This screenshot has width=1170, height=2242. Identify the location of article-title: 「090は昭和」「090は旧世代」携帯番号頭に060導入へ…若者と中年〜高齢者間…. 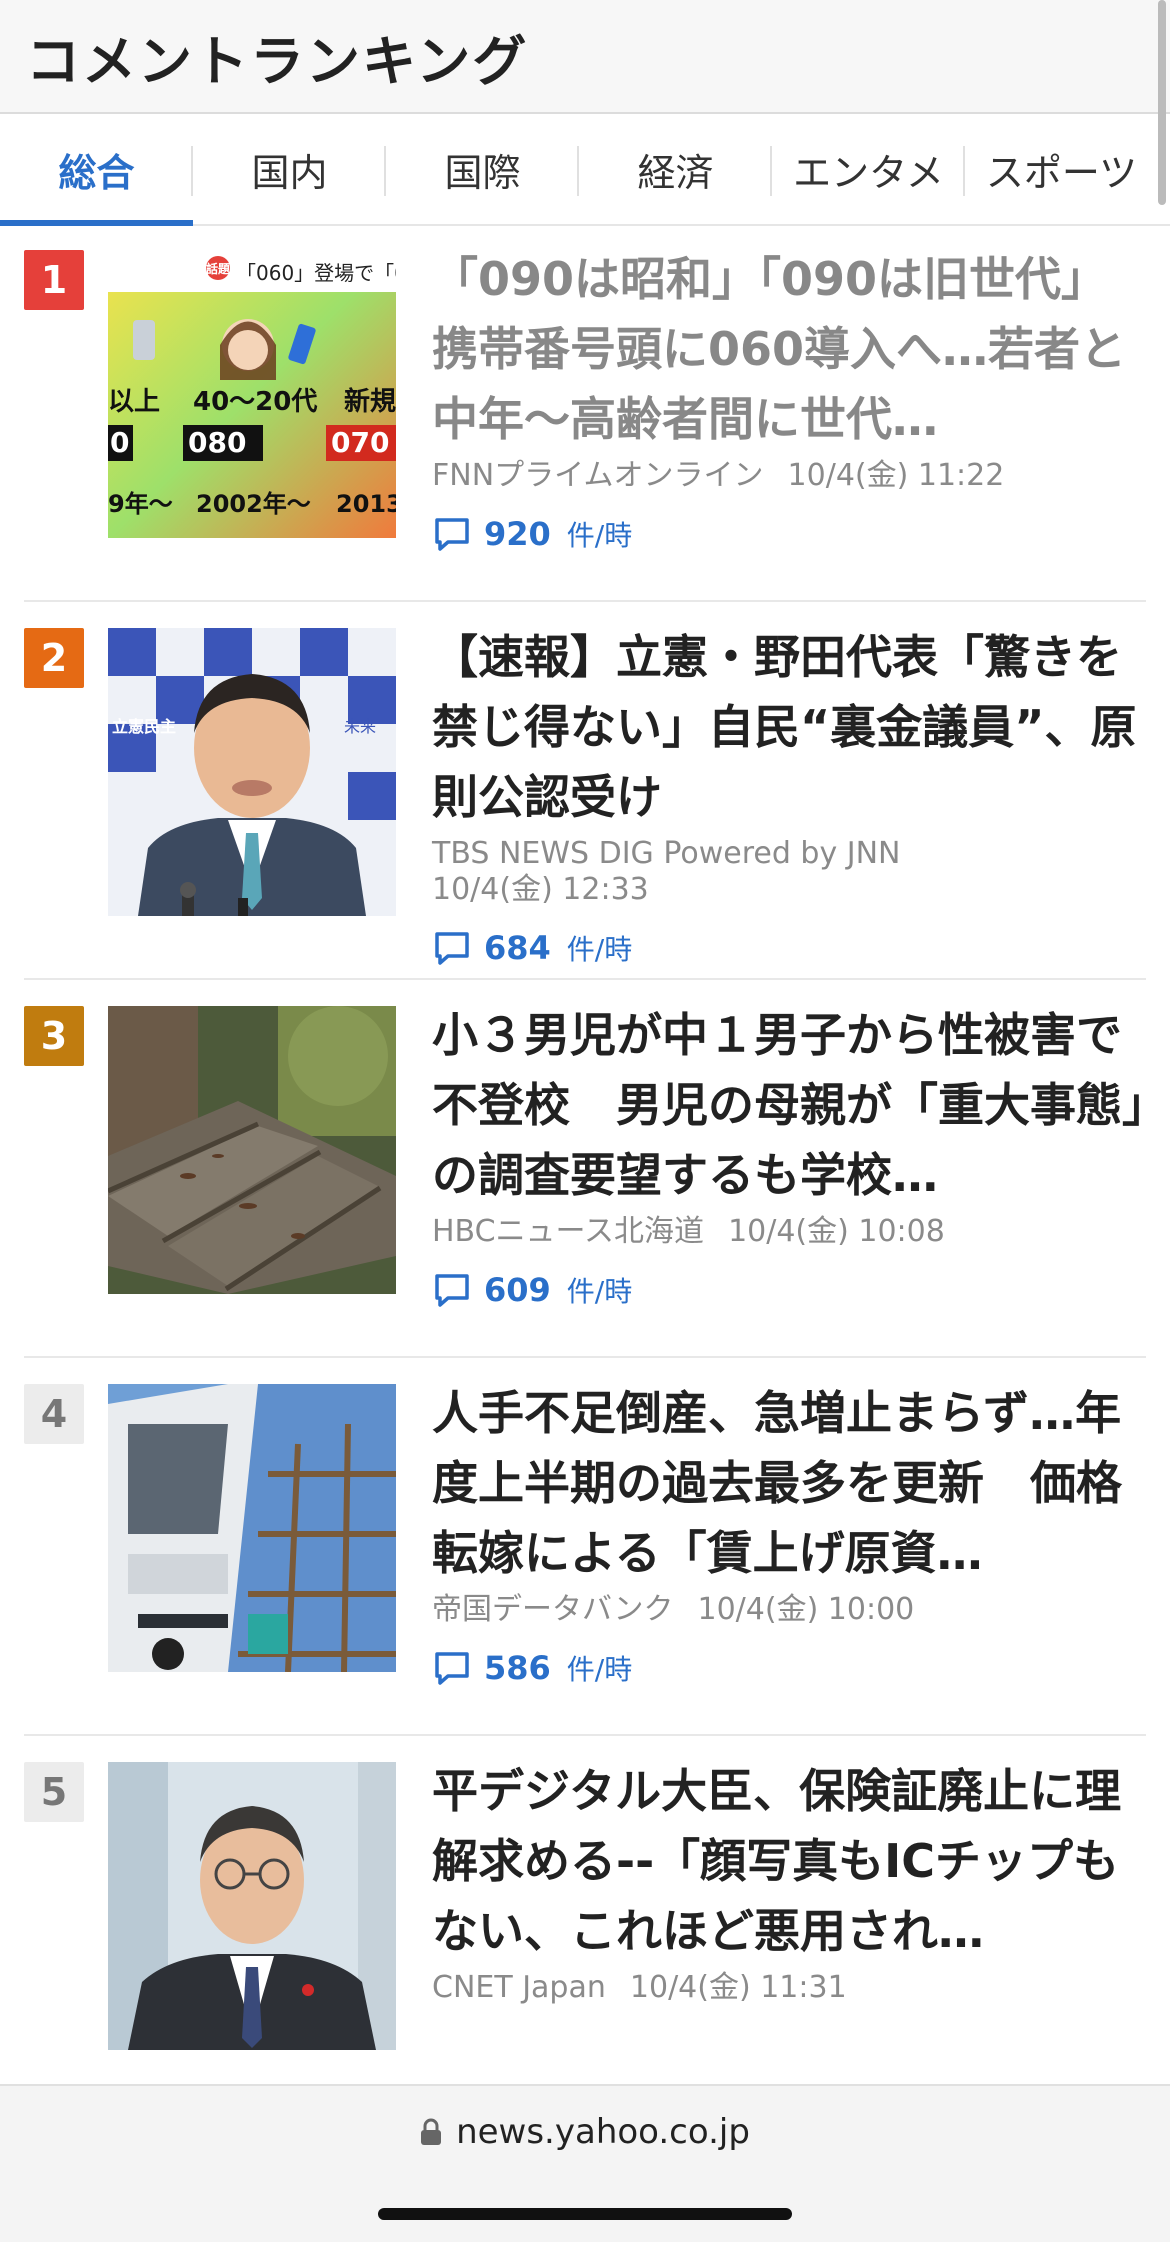
(789, 349).